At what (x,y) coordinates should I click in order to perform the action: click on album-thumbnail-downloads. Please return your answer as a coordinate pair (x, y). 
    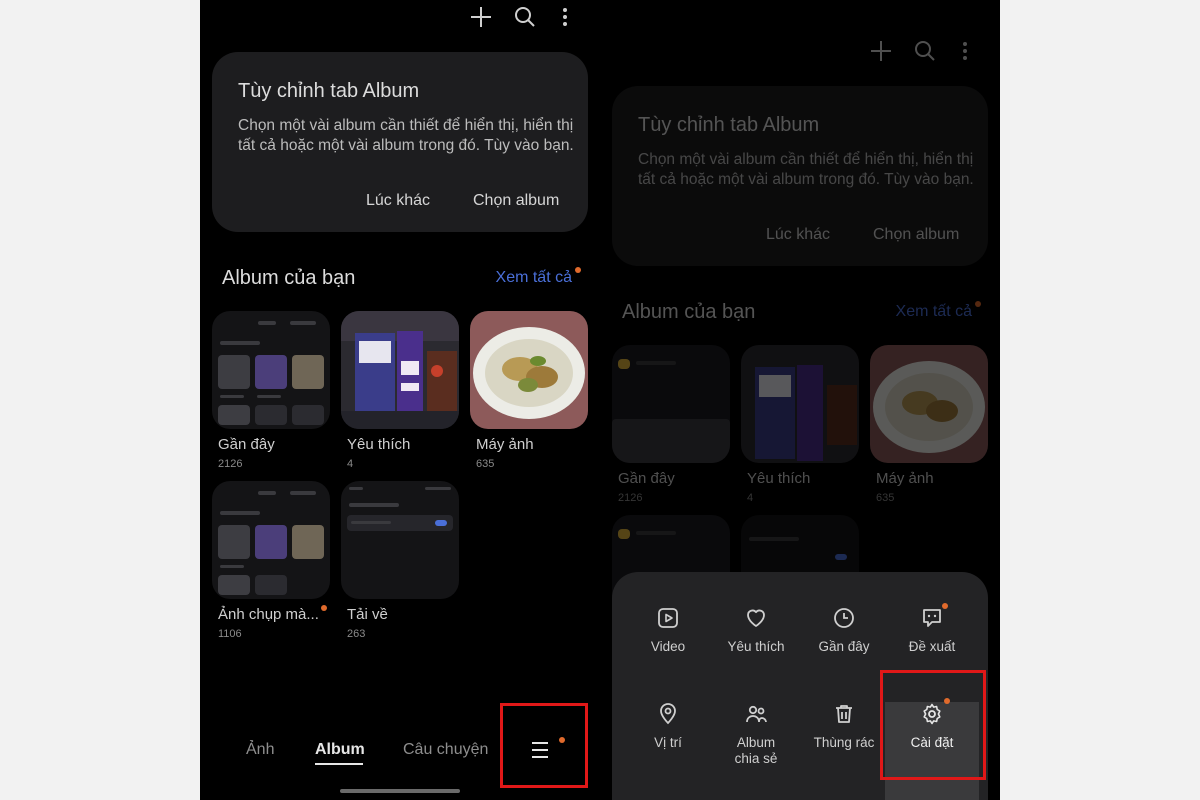
    Looking at the image, I should click on (400, 540).